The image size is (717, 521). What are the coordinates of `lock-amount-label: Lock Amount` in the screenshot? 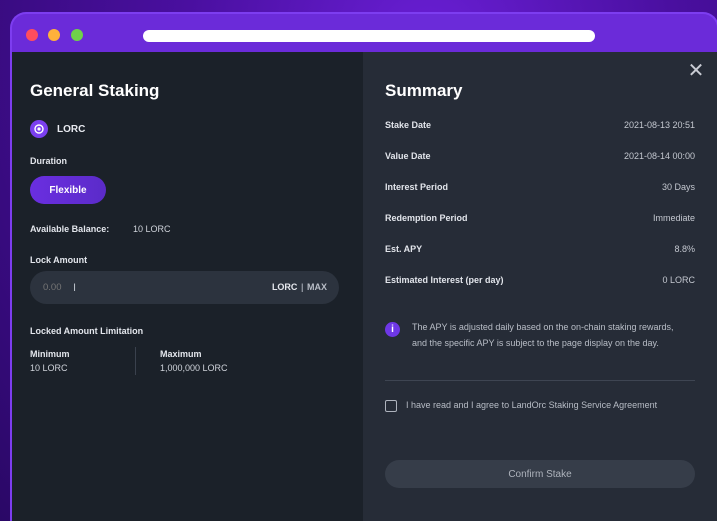 It's located at (59, 260).